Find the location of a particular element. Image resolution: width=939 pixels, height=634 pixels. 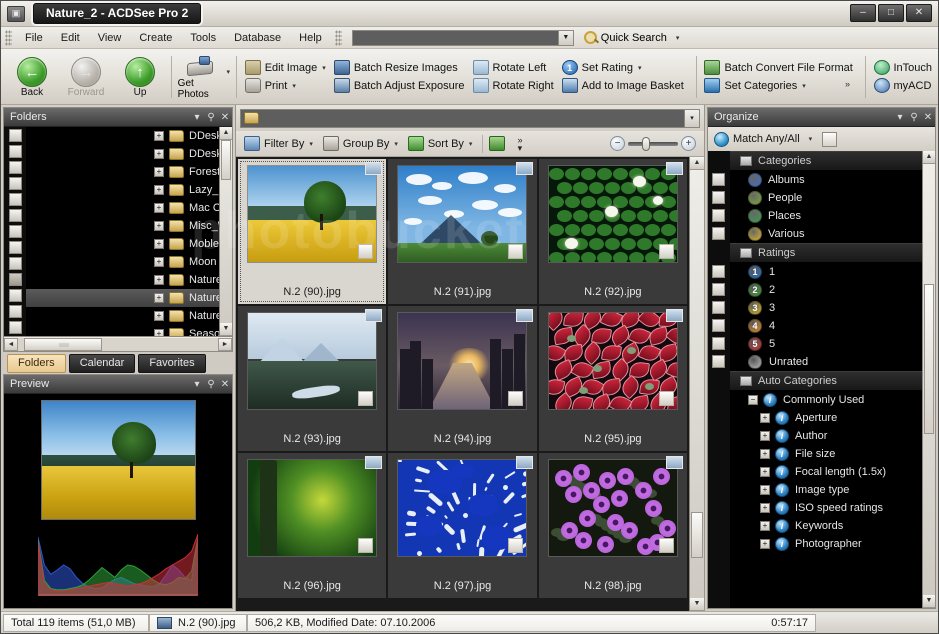

organize-list-item: + i File size is located at coordinates (826, 454).